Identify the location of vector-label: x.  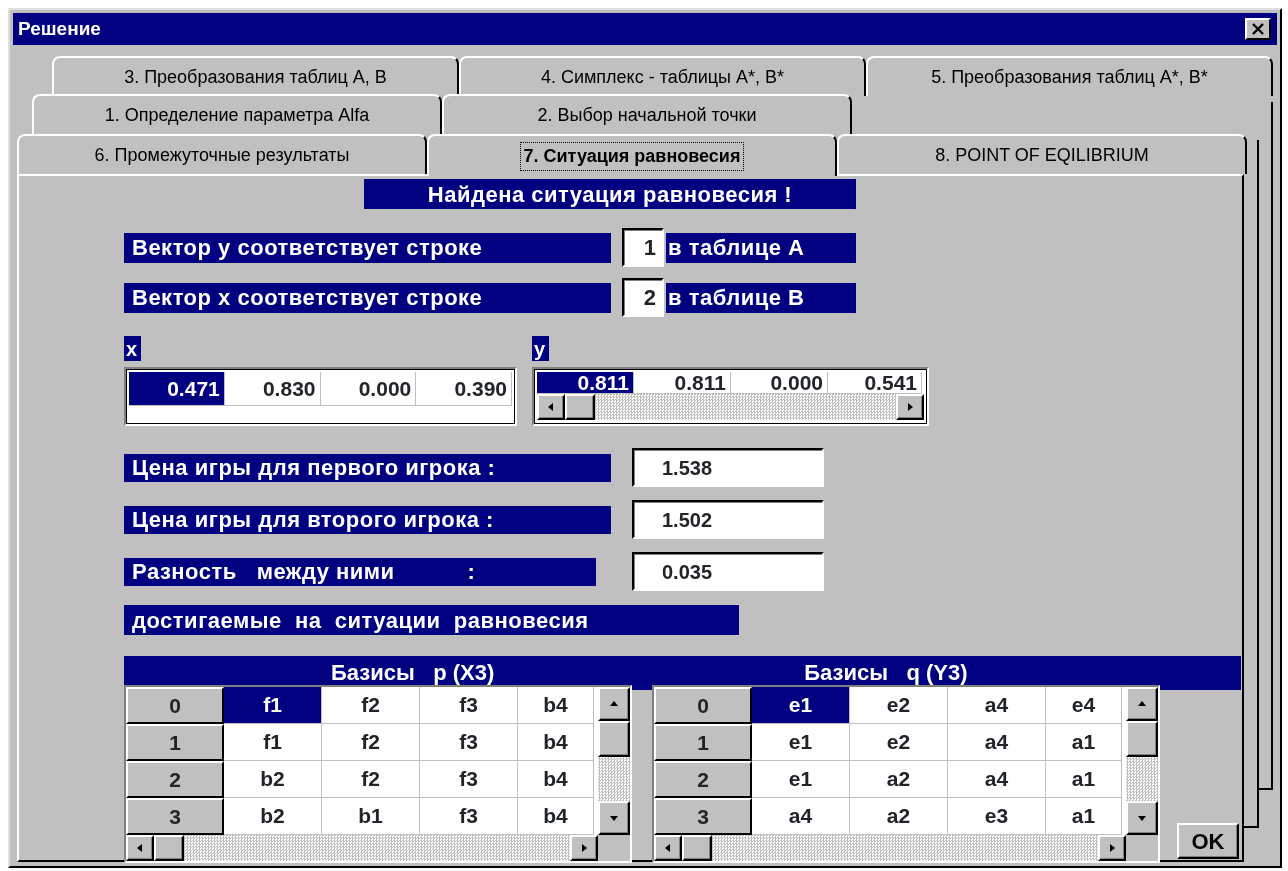
(132, 348).